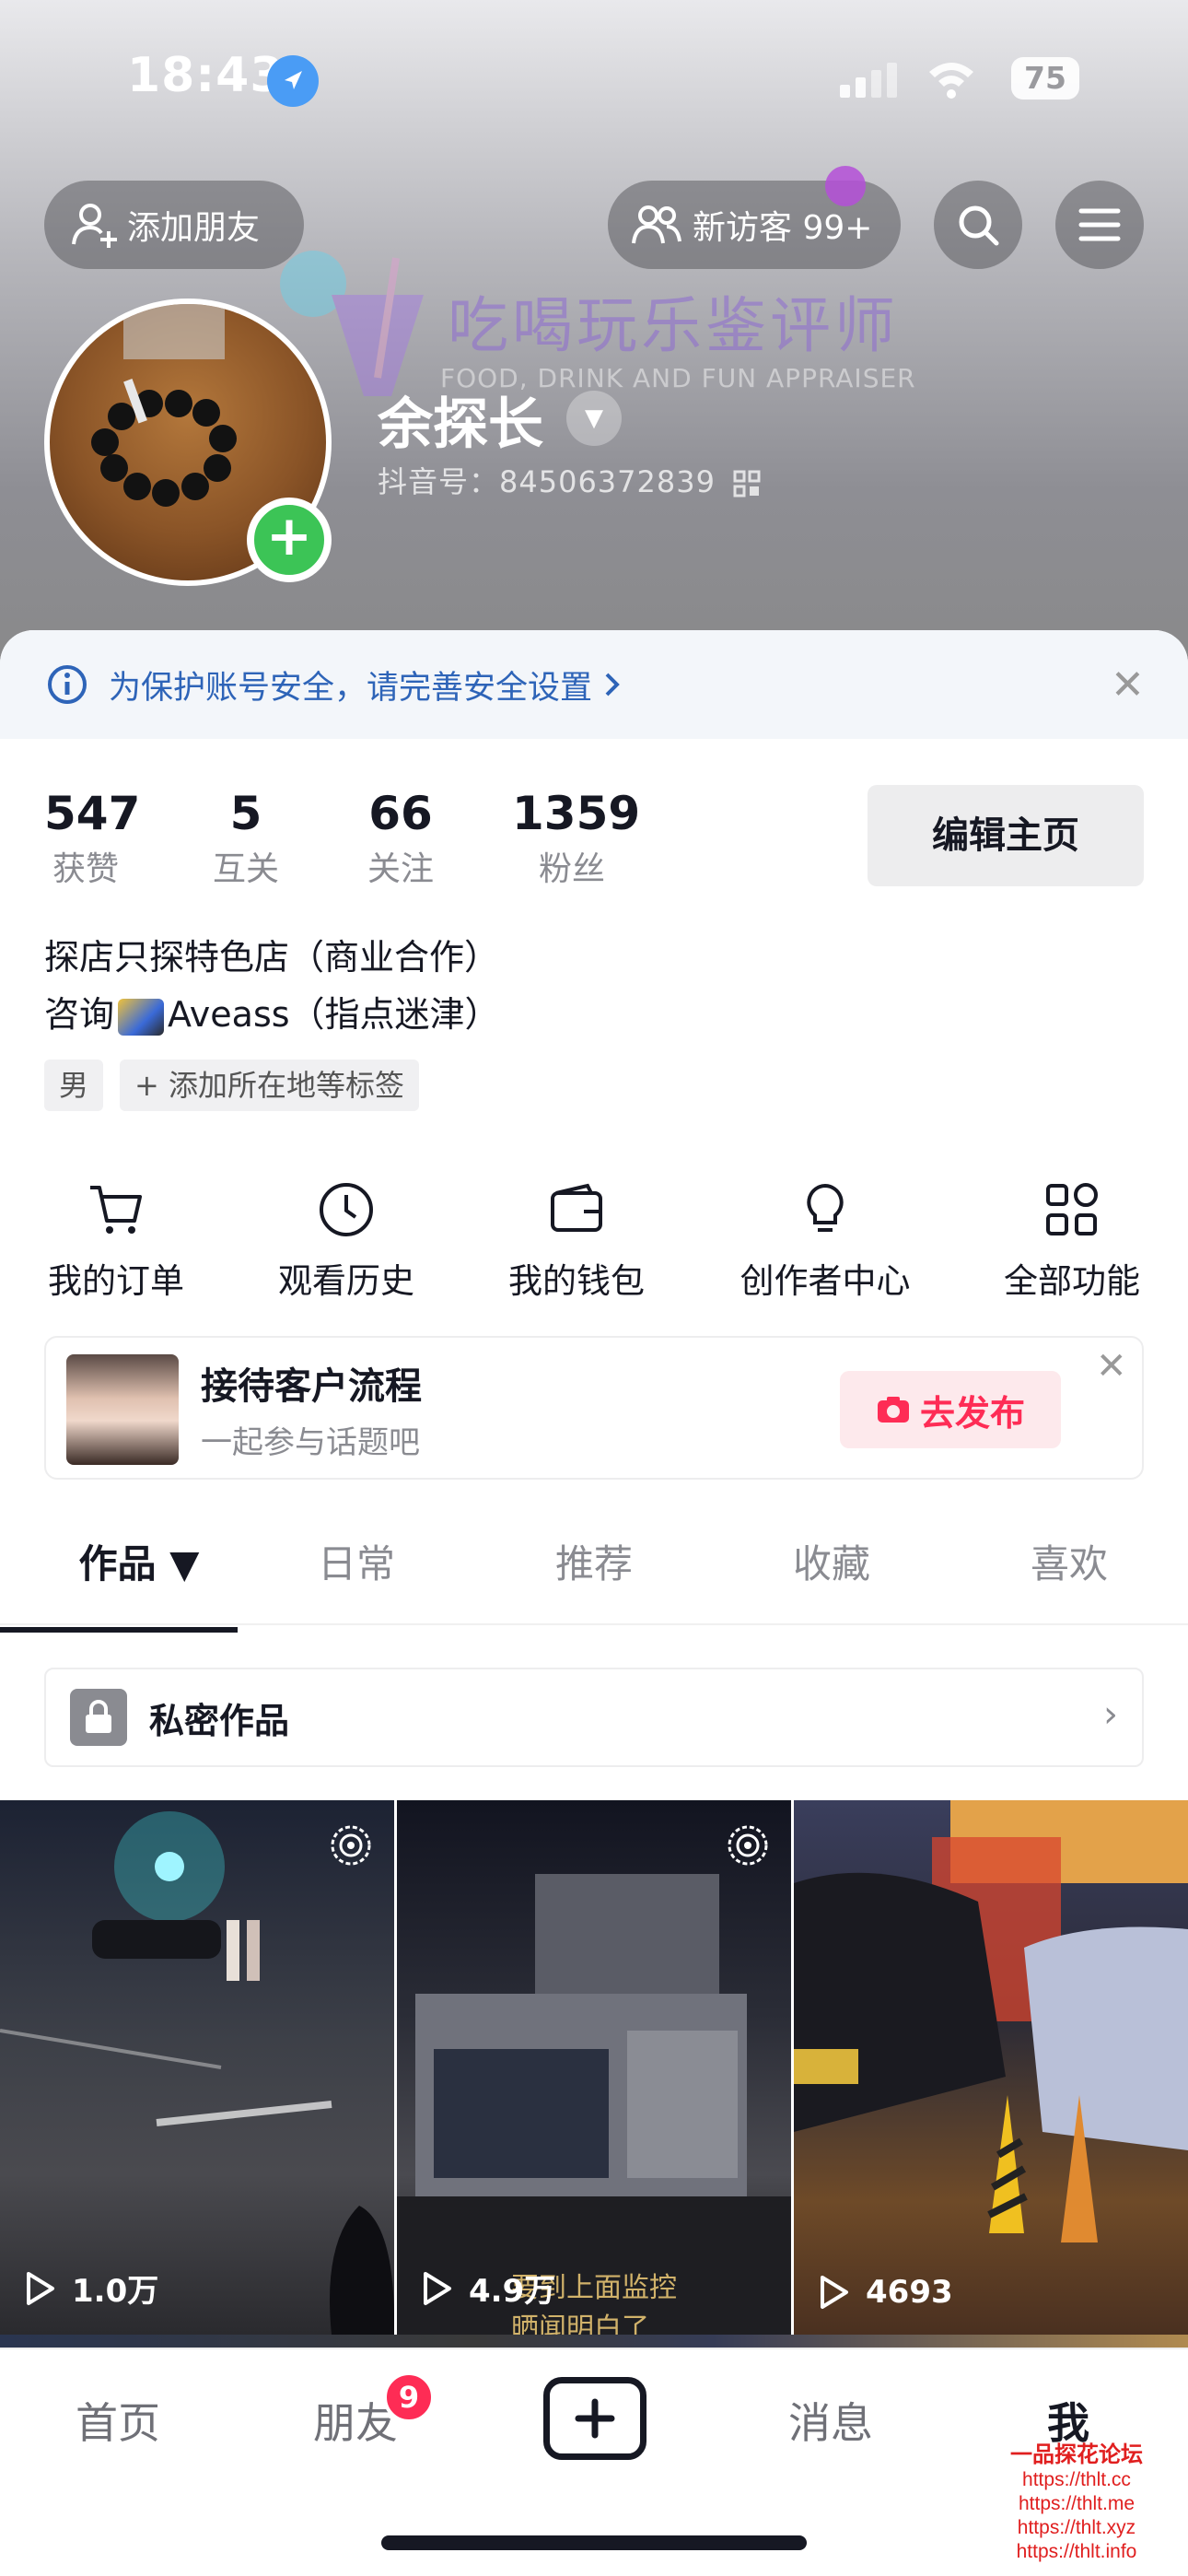 The image size is (1188, 2576). What do you see at coordinates (346, 1281) in the screenshot?
I see `watch-history-label: 观看历史` at bounding box center [346, 1281].